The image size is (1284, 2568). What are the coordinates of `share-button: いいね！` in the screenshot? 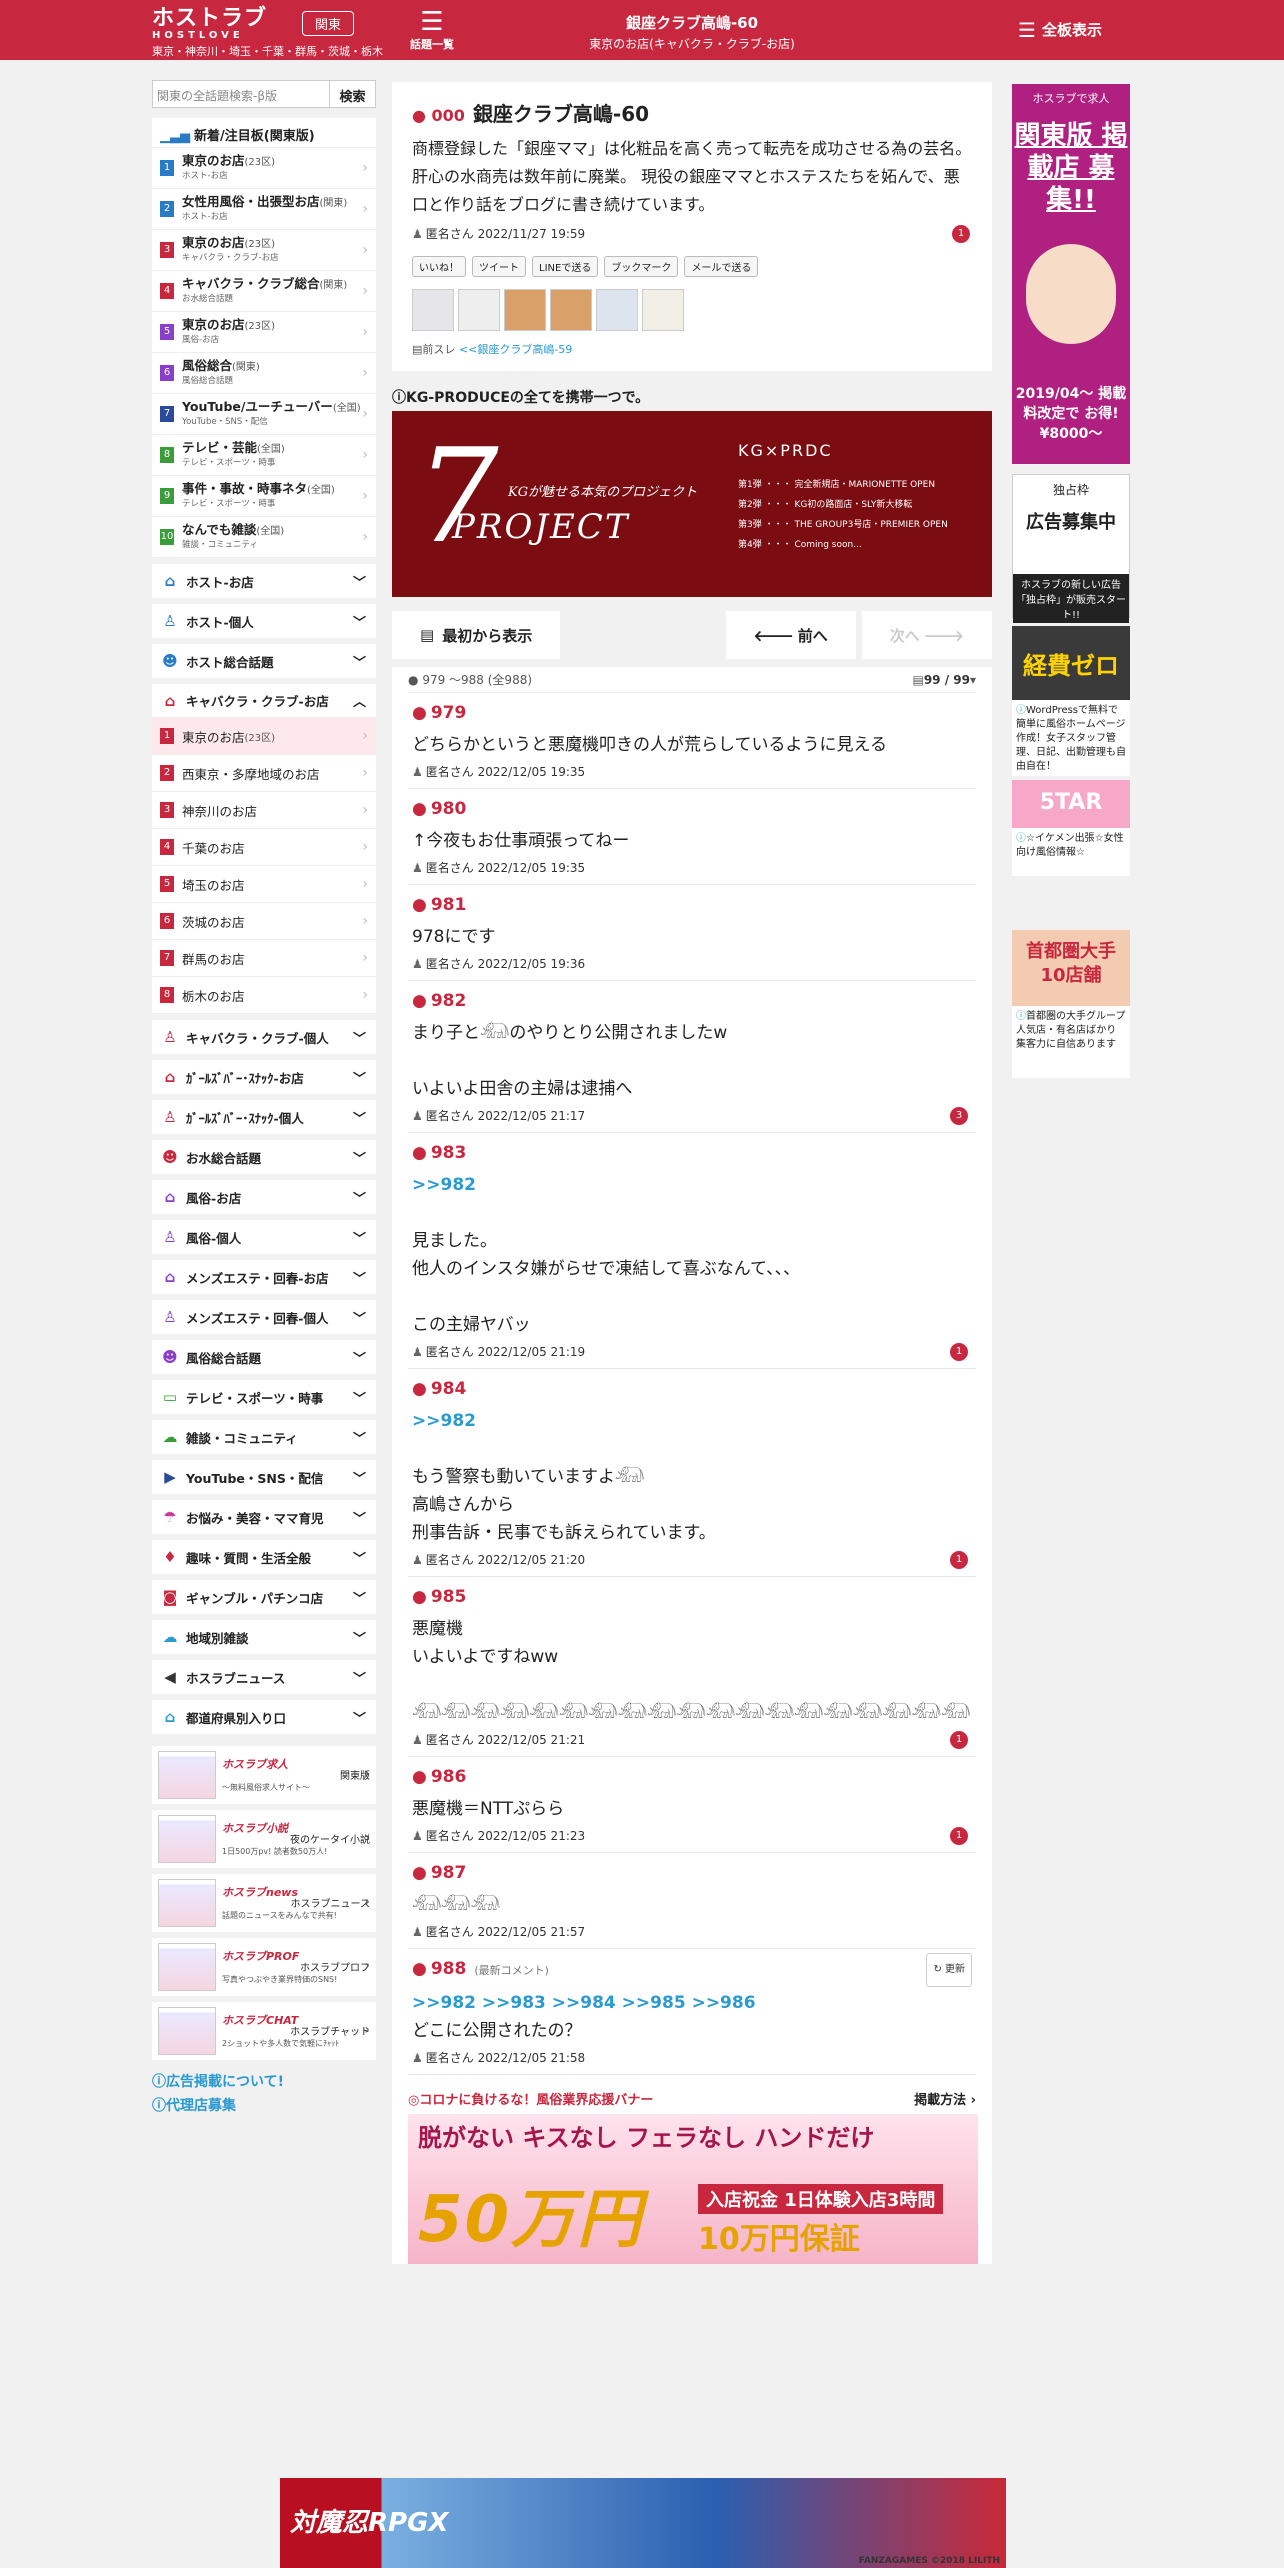 It's located at (439, 266).